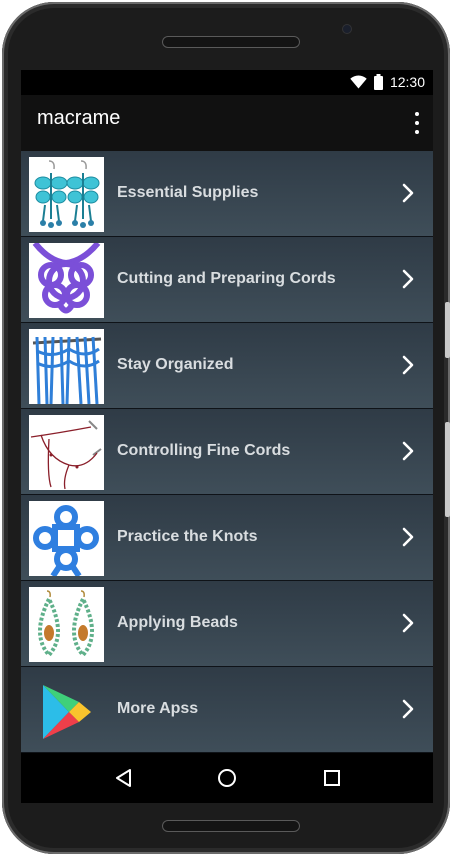 This screenshot has height=859, width=455. I want to click on list-item-more-apps: More Apss, so click(227, 710).